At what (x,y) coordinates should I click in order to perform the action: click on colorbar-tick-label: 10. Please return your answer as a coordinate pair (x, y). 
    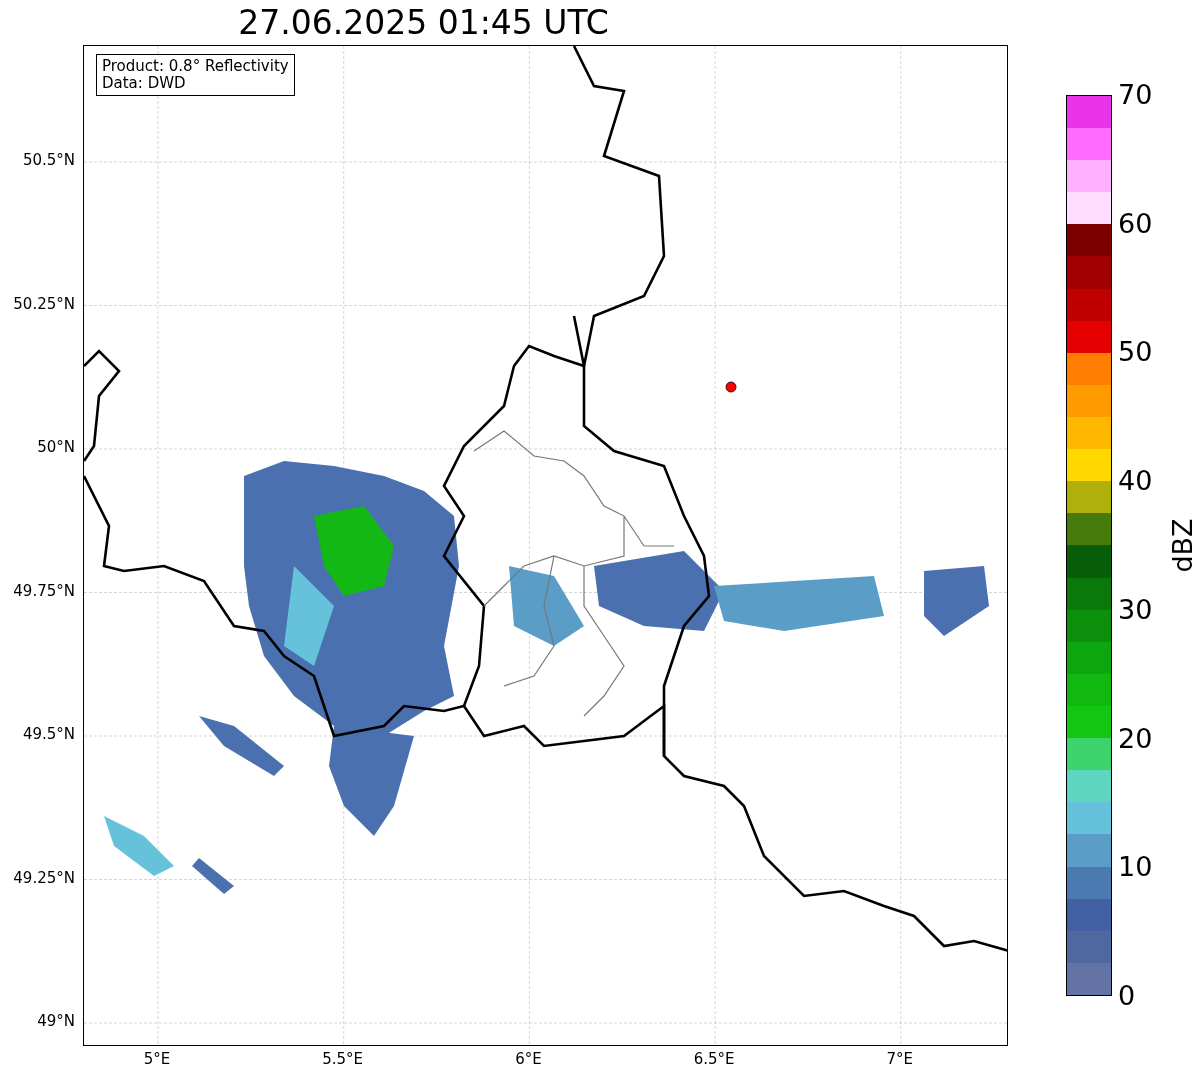
    Looking at the image, I should click on (1135, 867).